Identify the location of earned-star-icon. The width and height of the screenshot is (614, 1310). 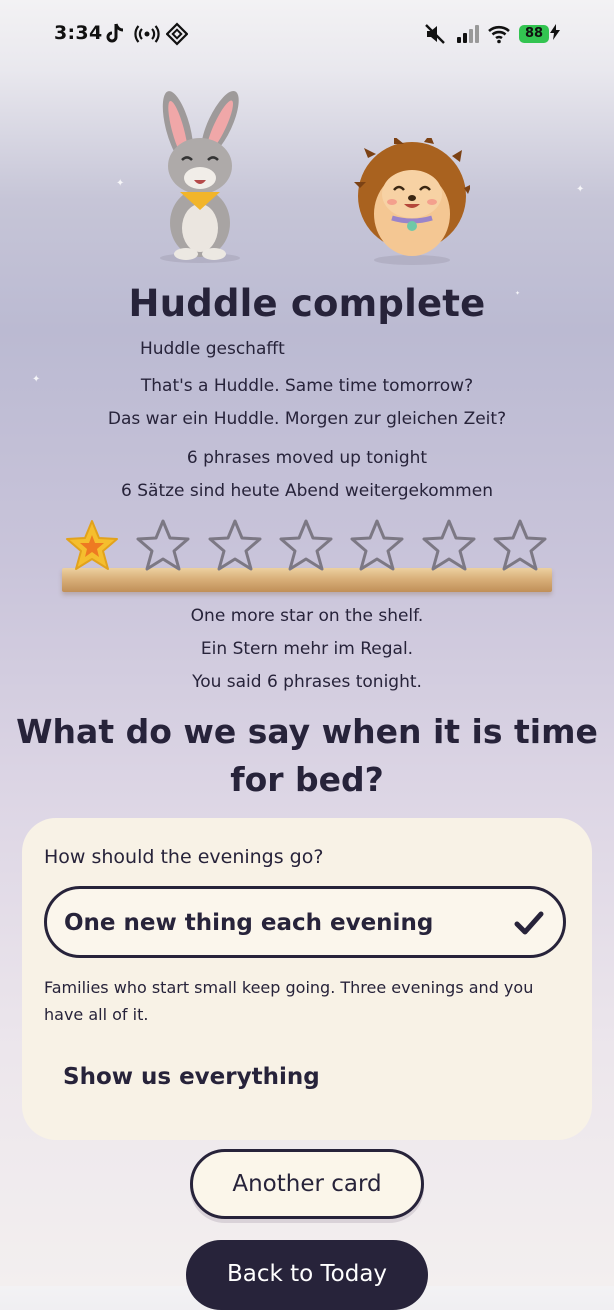
(92, 546).